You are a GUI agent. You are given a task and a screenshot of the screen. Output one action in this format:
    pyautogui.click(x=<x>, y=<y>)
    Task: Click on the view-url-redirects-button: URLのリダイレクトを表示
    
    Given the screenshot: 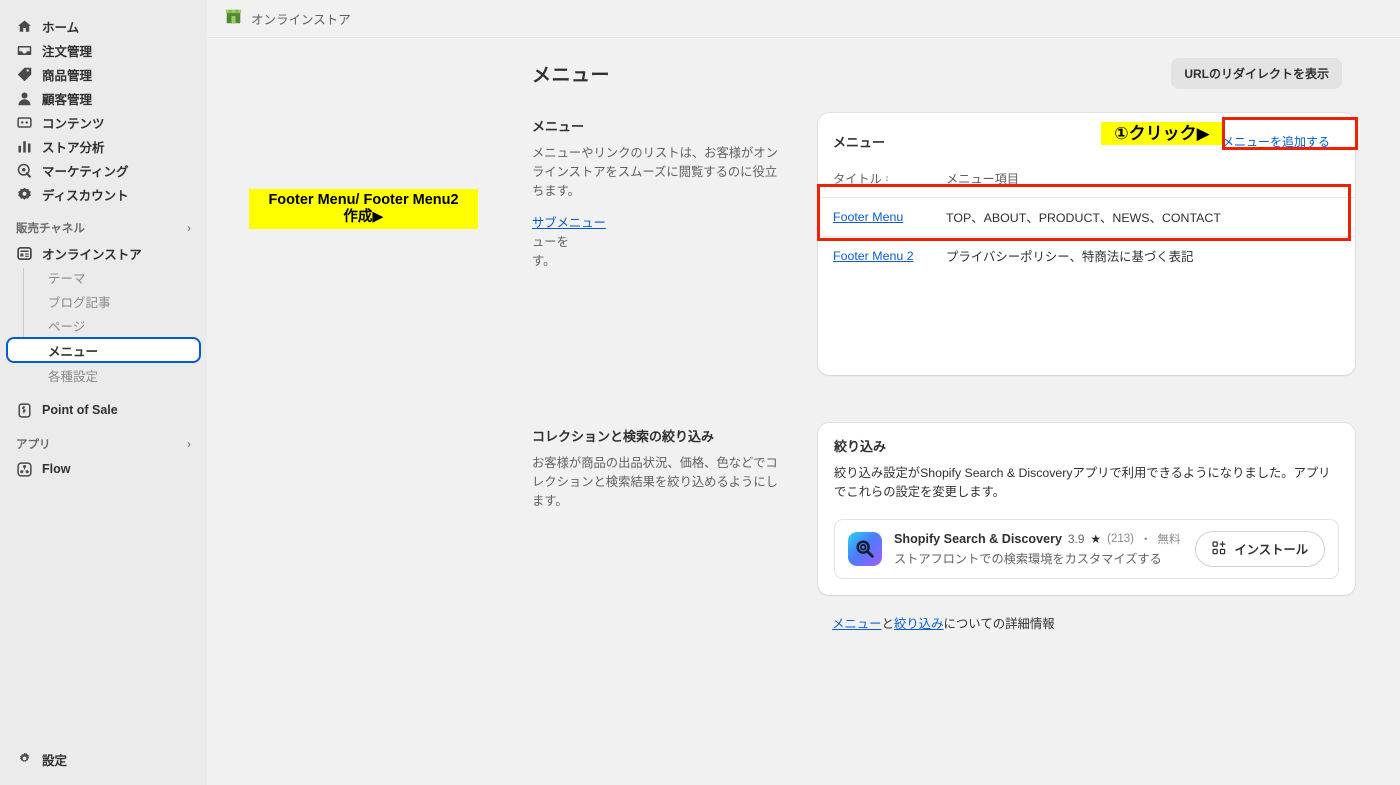 What is the action you would take?
    pyautogui.click(x=1256, y=73)
    